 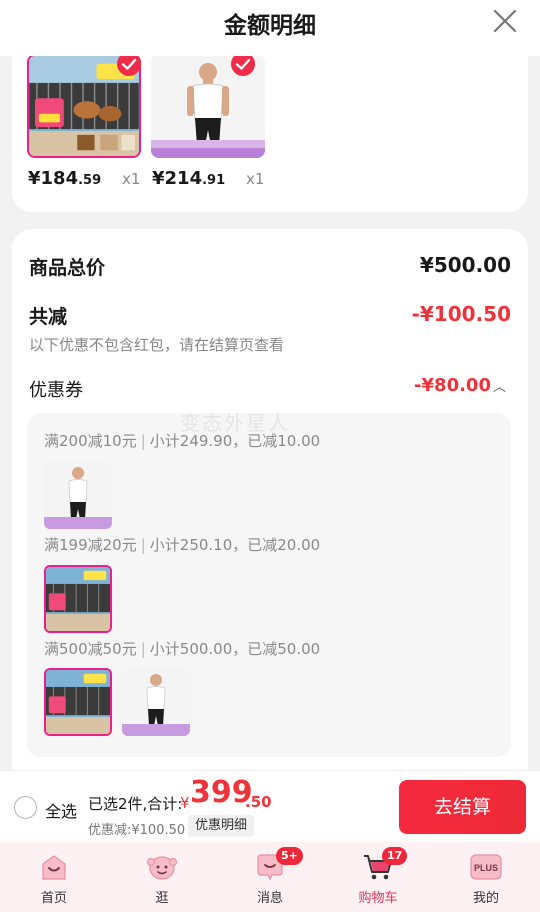 I want to click on product-price-1: ¥184.59, so click(x=64, y=178).